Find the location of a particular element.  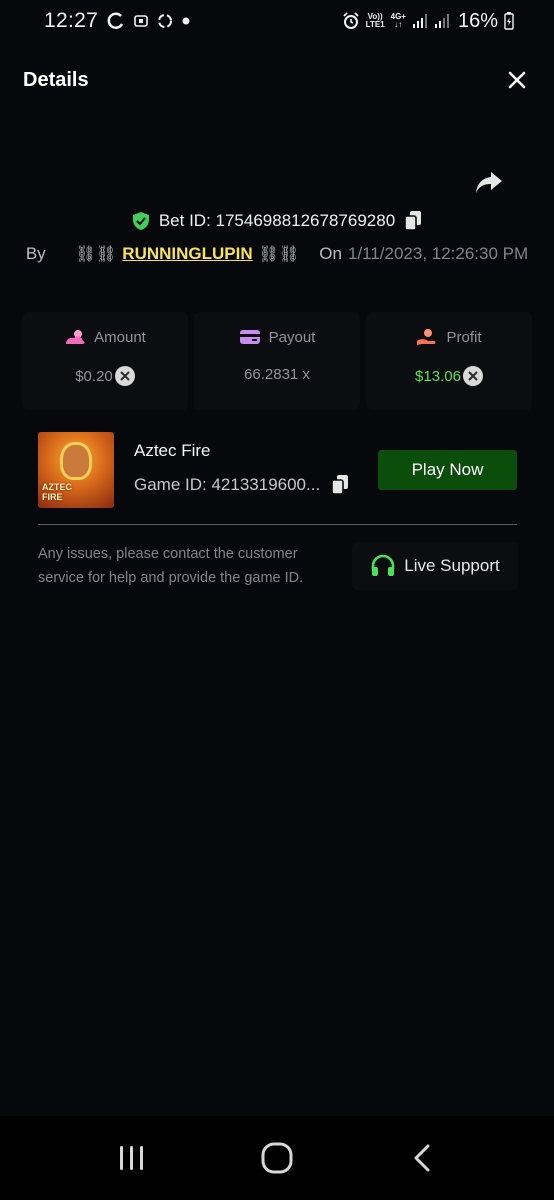

shield-check-icon is located at coordinates (141, 221).